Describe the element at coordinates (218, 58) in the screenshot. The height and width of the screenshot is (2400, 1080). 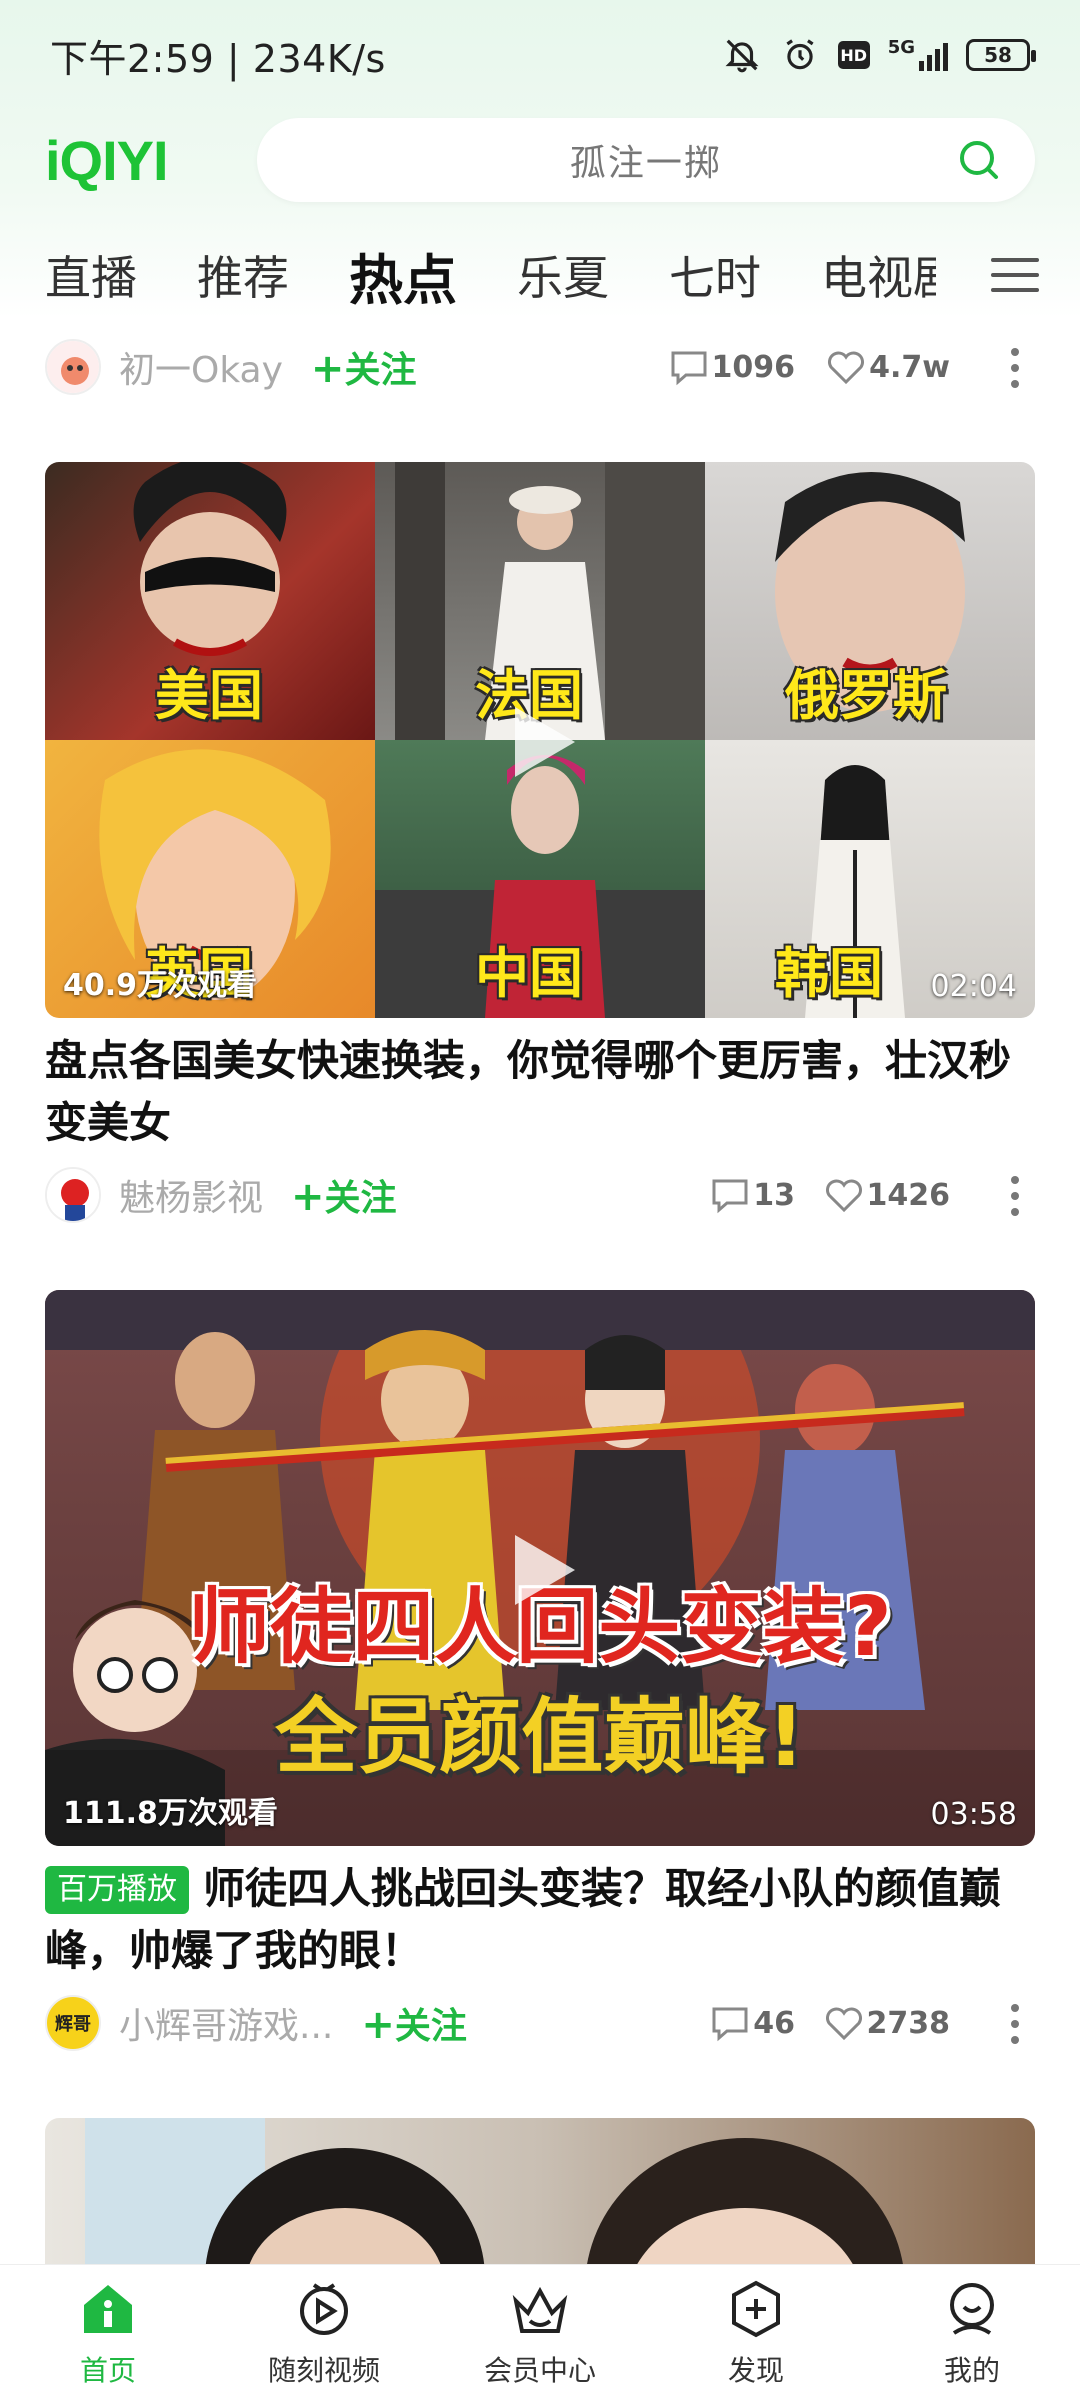
I see `status-time-speed: 下午2:59 | 234K/s` at that location.